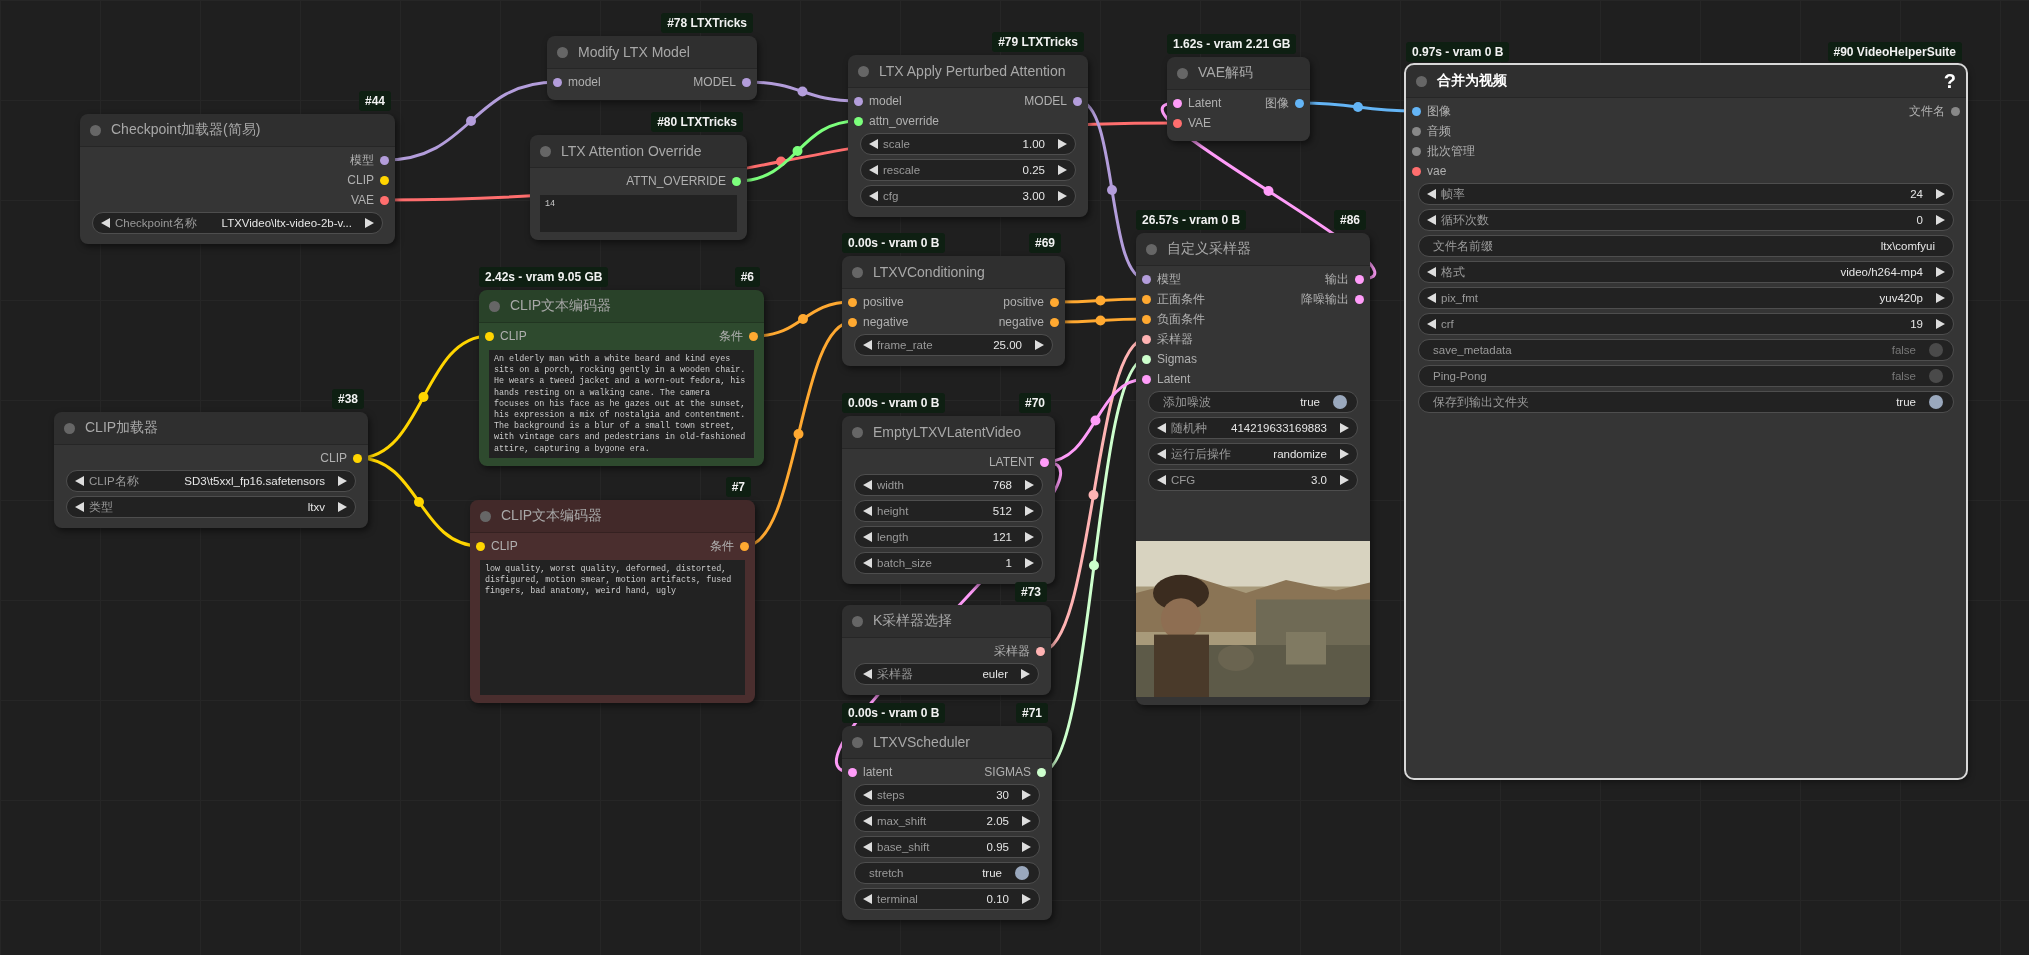 This screenshot has width=2029, height=955. Describe the element at coordinates (953, 345) in the screenshot. I see `value-stepper: frame_rate 25.00` at that location.